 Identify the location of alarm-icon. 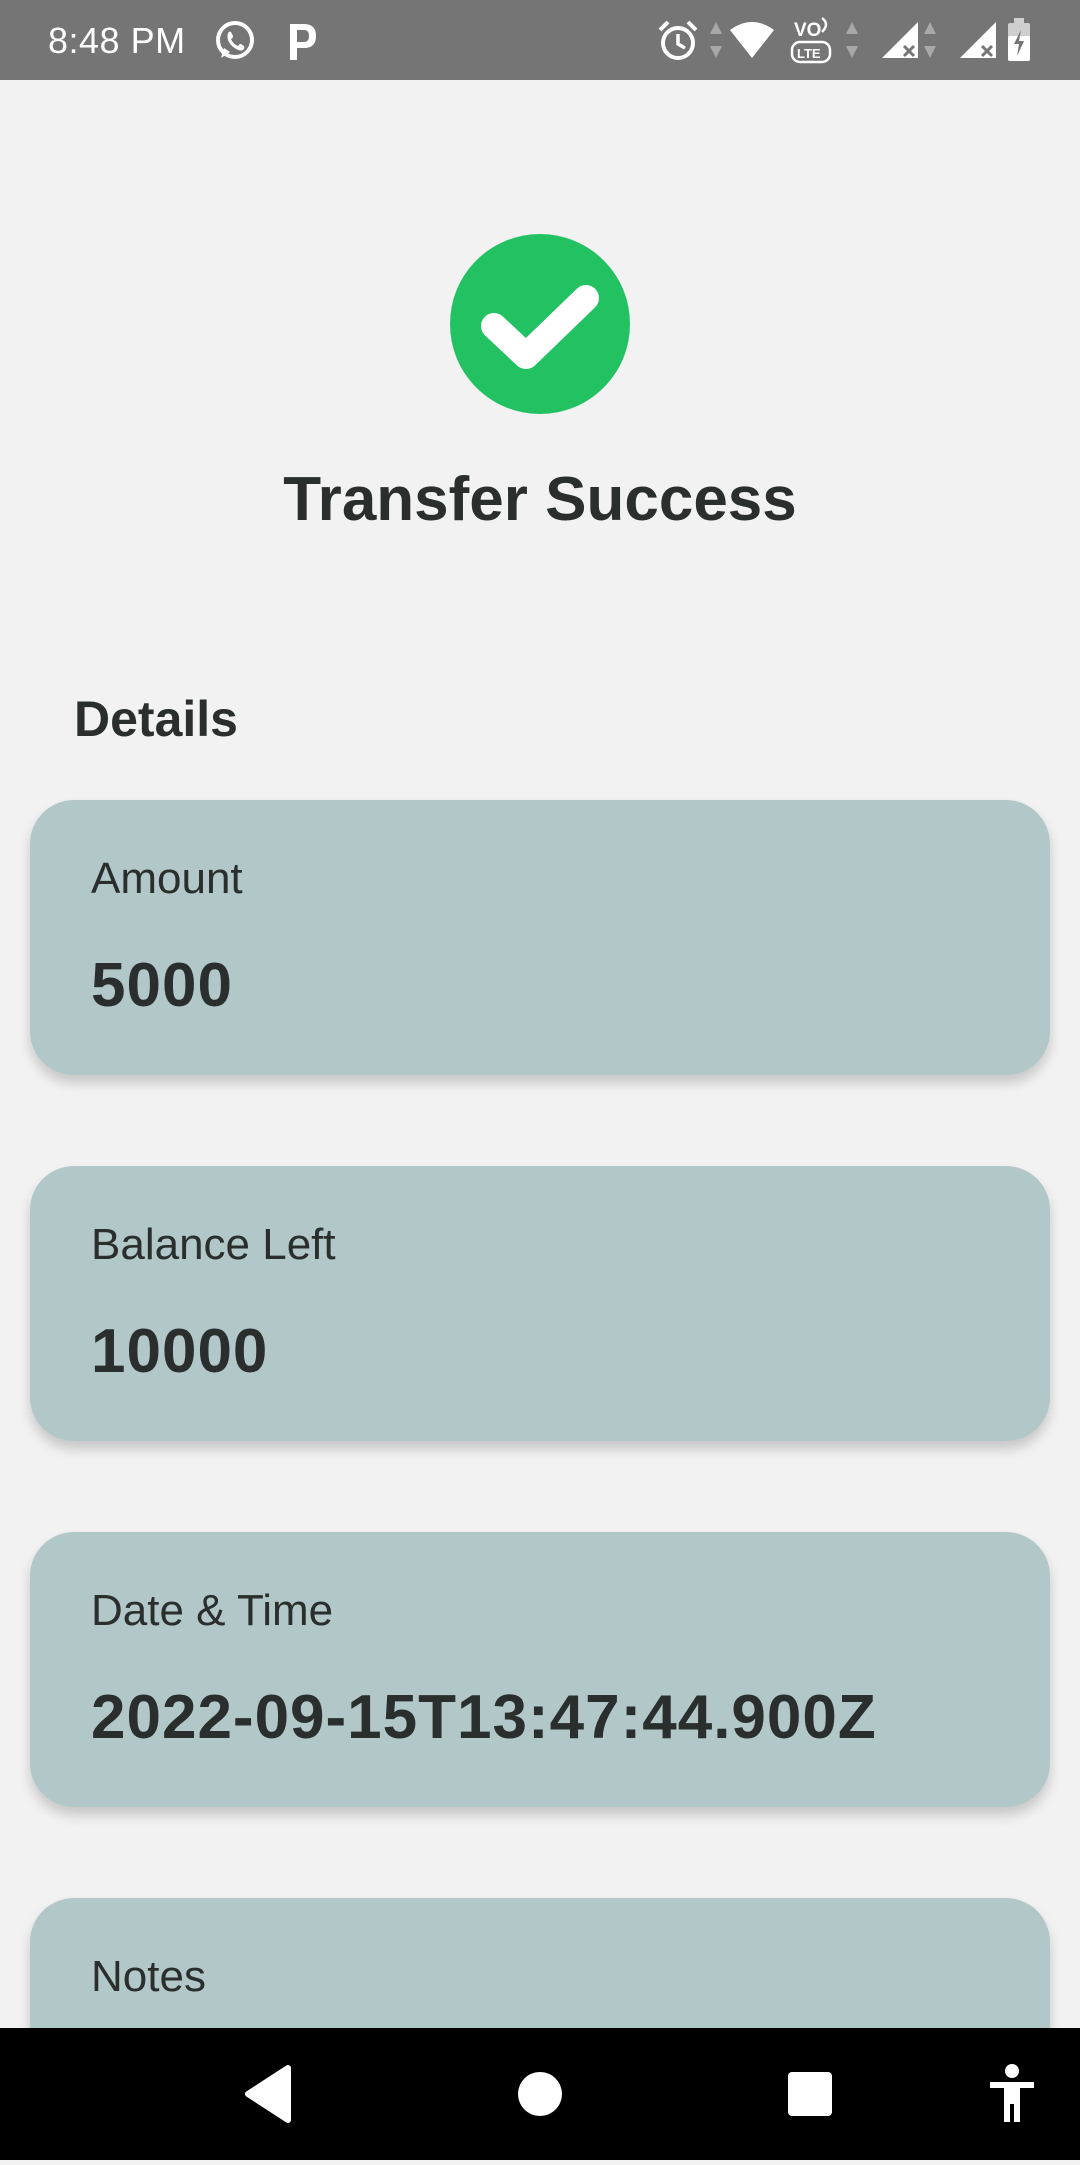
(678, 43).